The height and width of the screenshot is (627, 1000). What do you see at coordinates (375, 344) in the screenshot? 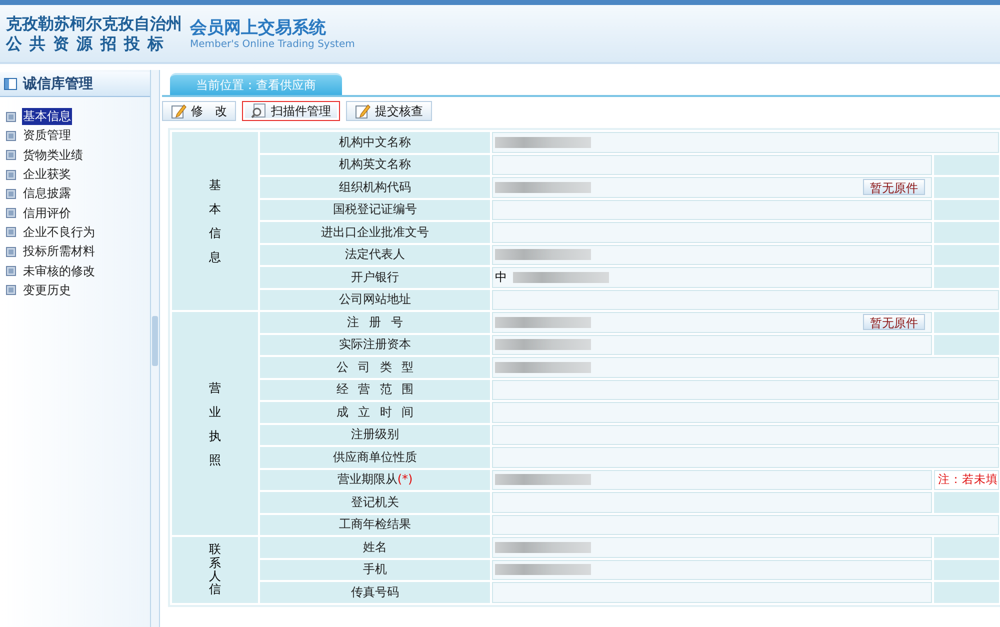
I see `field-label: 实际注册资本` at bounding box center [375, 344].